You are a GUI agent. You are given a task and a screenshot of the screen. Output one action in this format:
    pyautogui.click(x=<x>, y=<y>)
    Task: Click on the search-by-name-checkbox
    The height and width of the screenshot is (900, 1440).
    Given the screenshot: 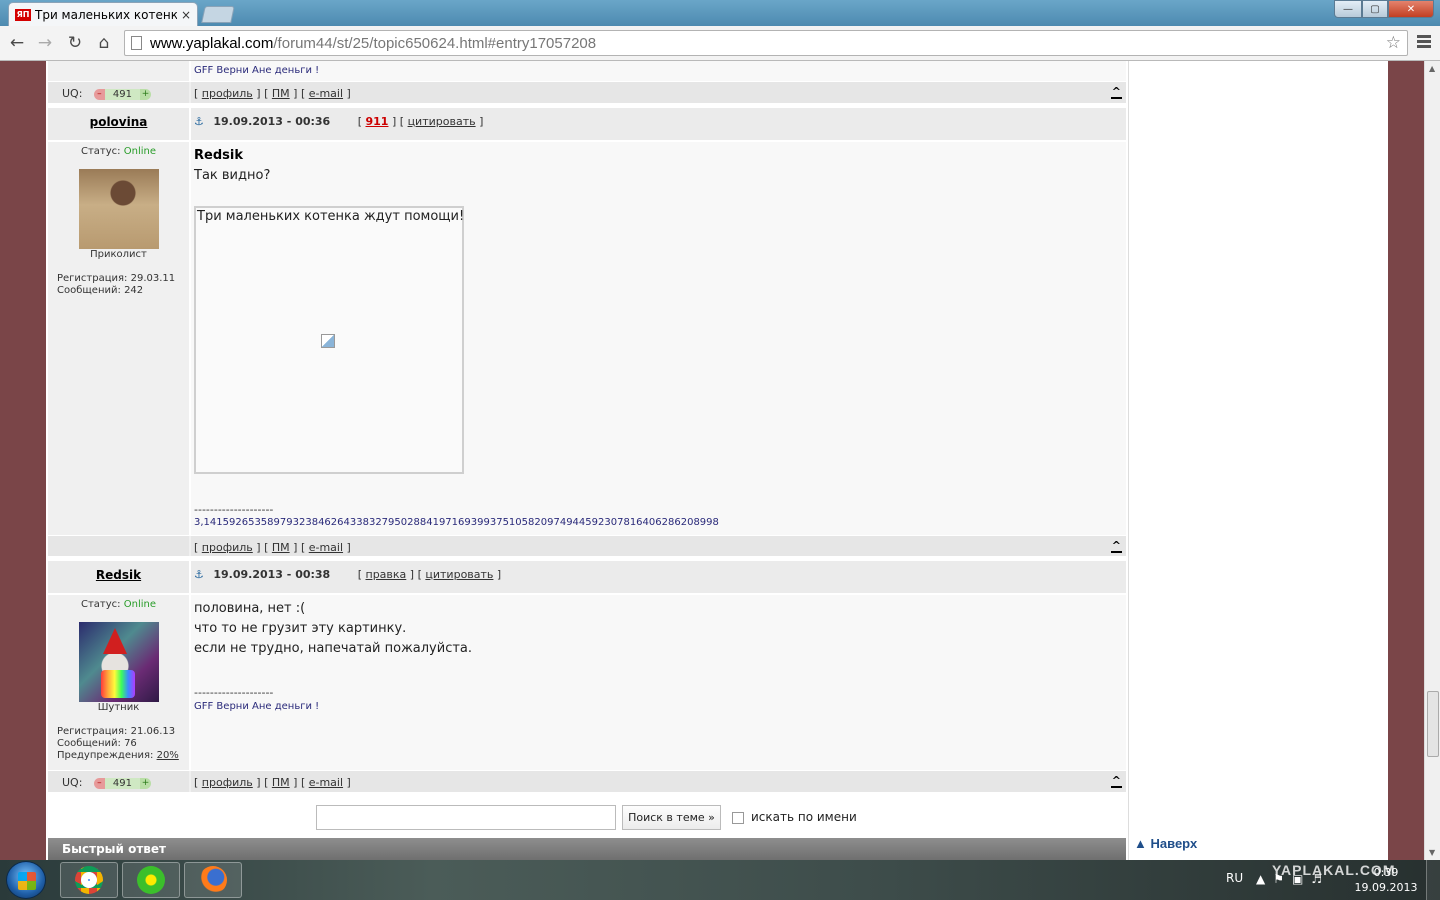 What is the action you would take?
    pyautogui.click(x=738, y=818)
    